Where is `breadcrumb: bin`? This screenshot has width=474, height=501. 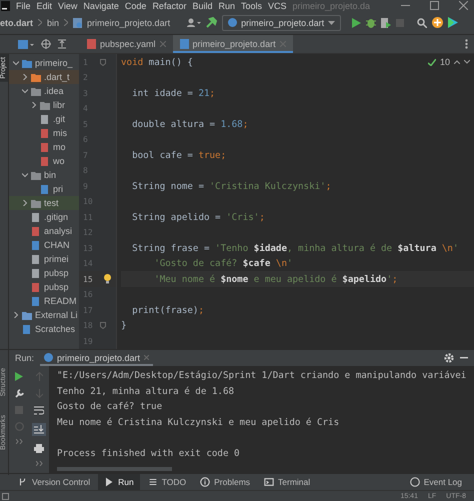 breadcrumb: bin is located at coordinates (53, 23).